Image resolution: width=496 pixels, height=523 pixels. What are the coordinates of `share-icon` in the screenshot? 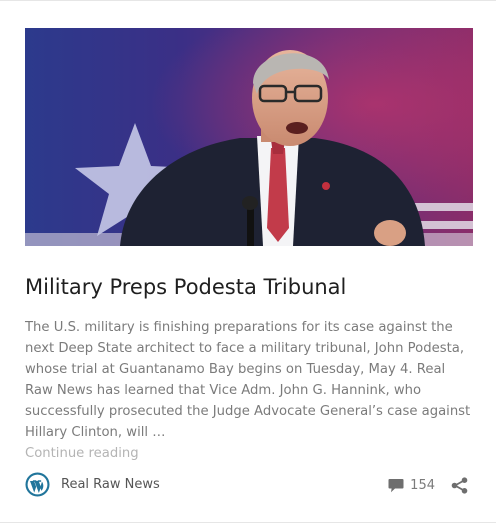 It's located at (459, 485).